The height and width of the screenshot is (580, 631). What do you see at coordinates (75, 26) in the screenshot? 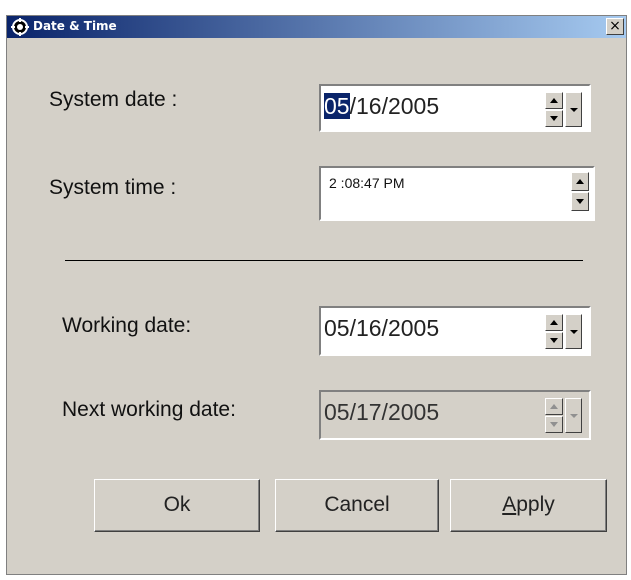
I see `window-title: Date & Time` at bounding box center [75, 26].